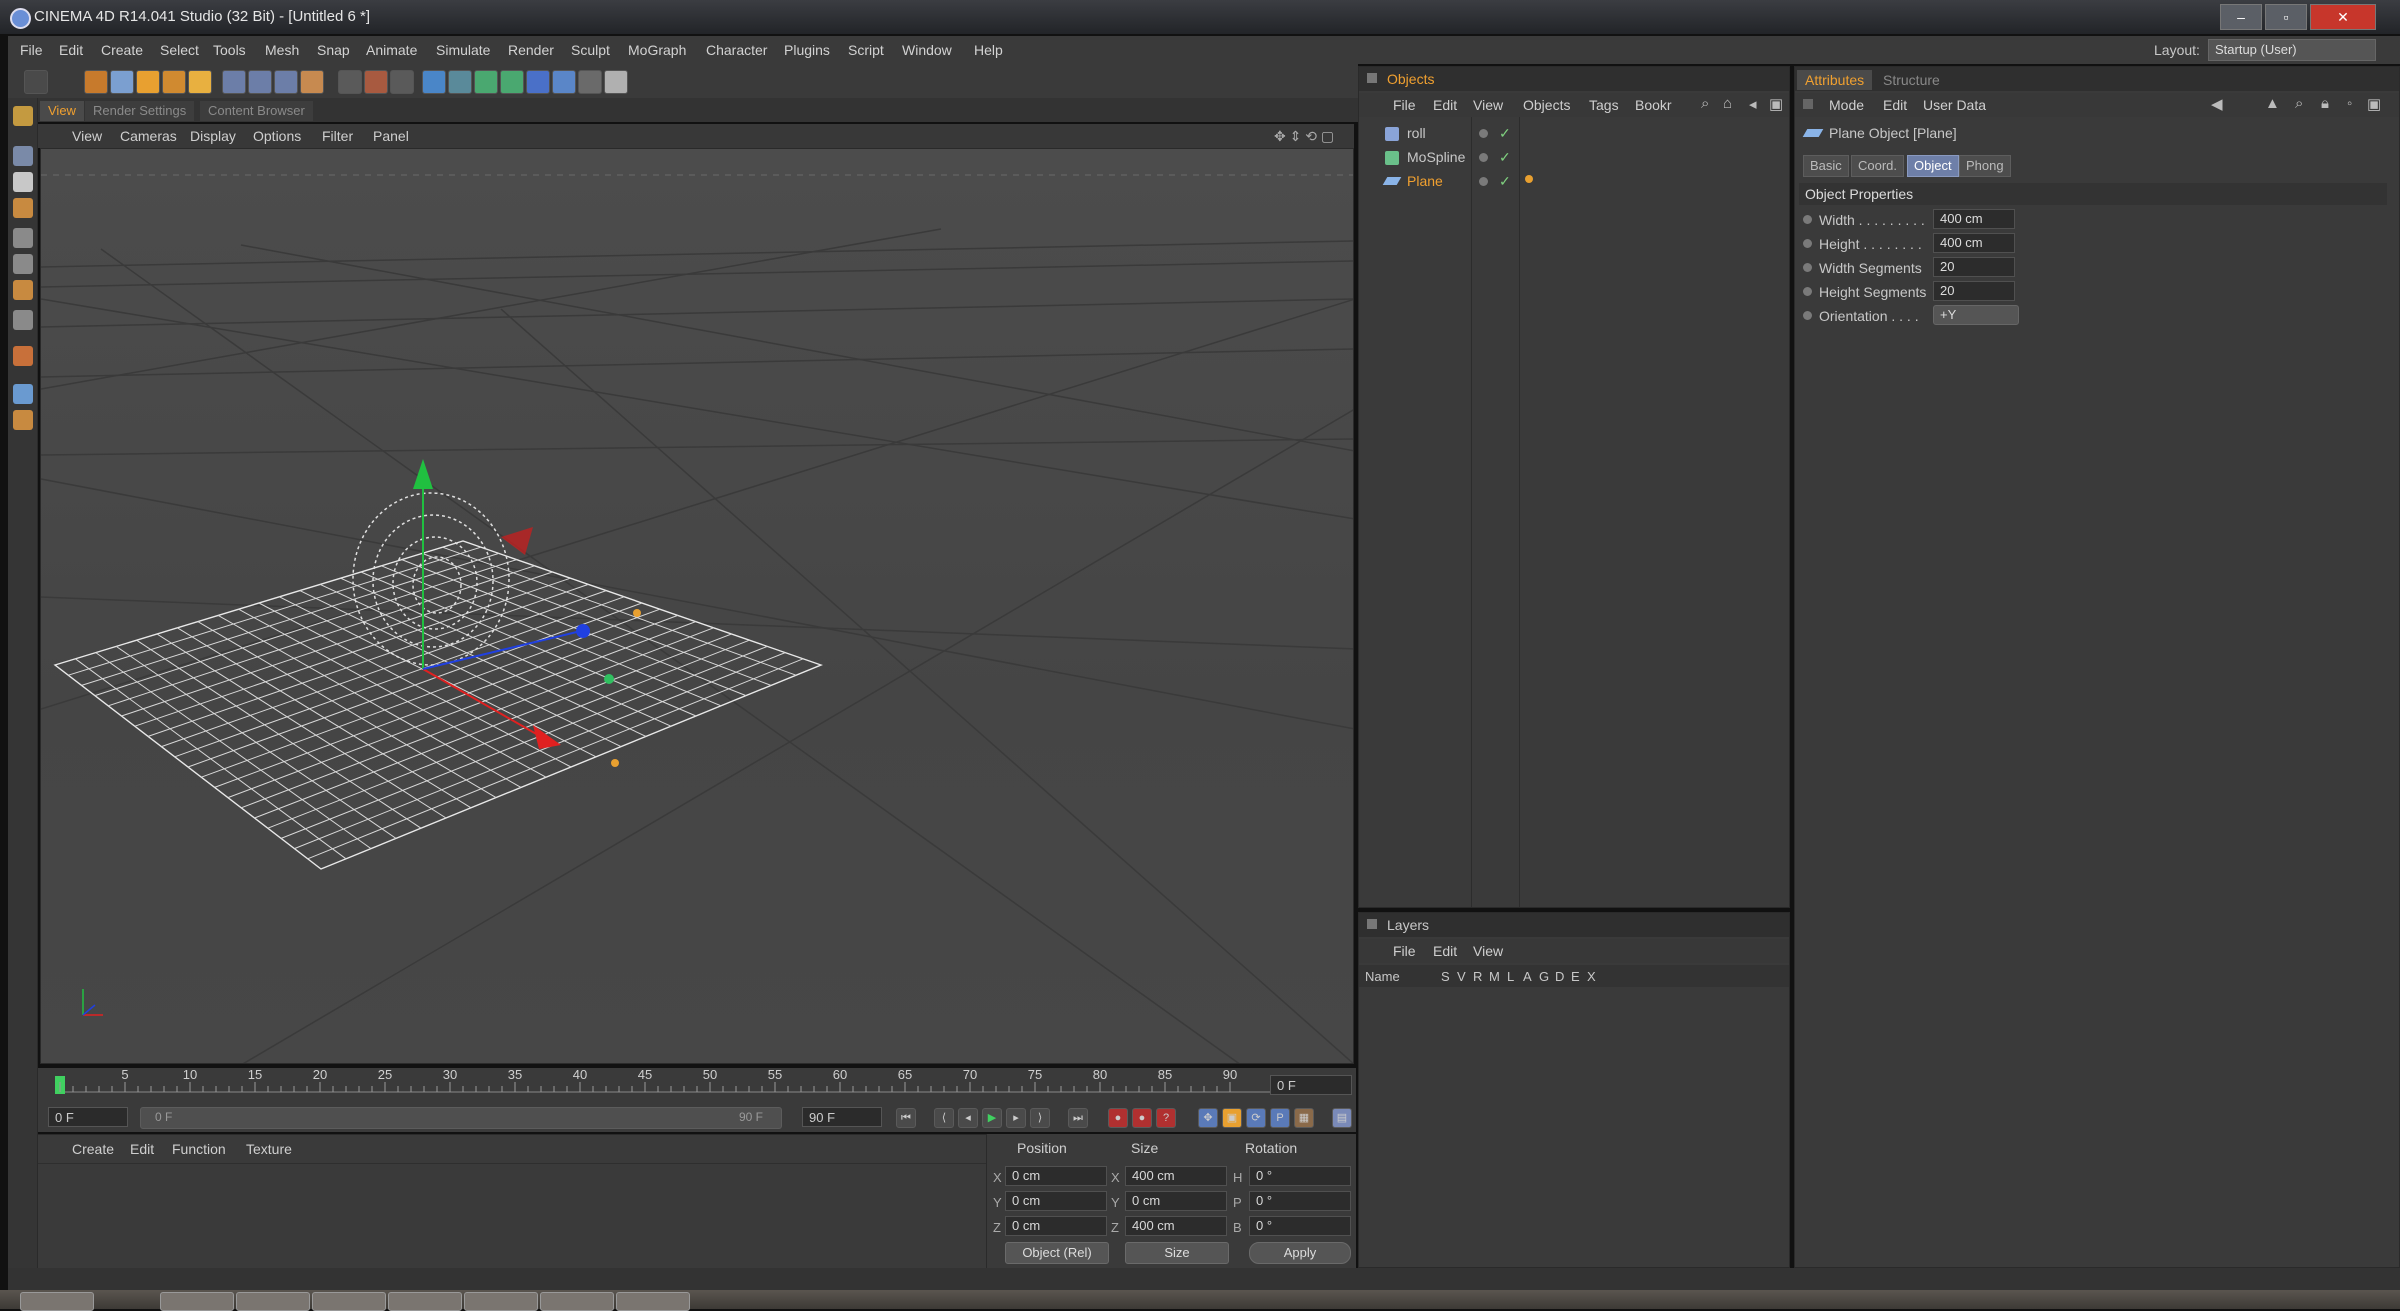  What do you see at coordinates (1895, 105) in the screenshot?
I see `attr-menu-edit: Edit` at bounding box center [1895, 105].